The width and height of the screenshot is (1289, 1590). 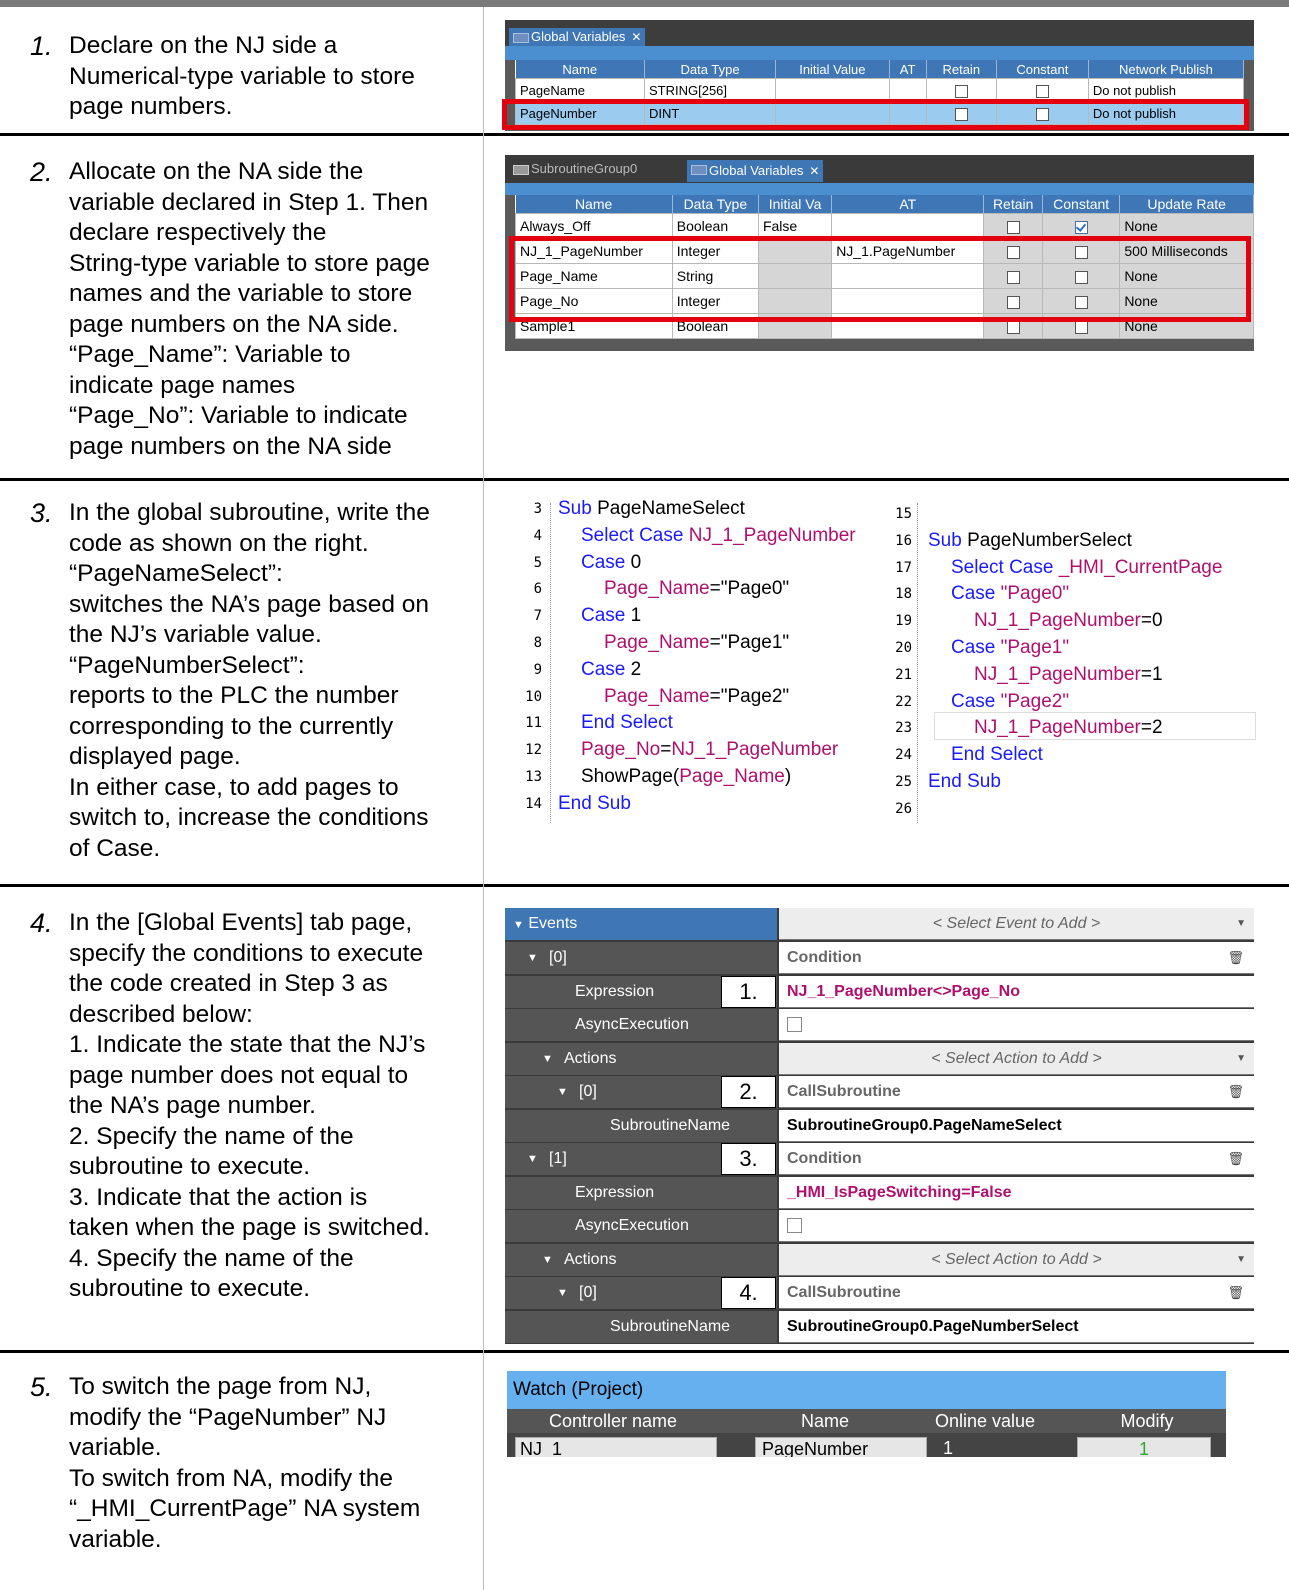 What do you see at coordinates (1166, 69) in the screenshot?
I see `column-header: Network Publish` at bounding box center [1166, 69].